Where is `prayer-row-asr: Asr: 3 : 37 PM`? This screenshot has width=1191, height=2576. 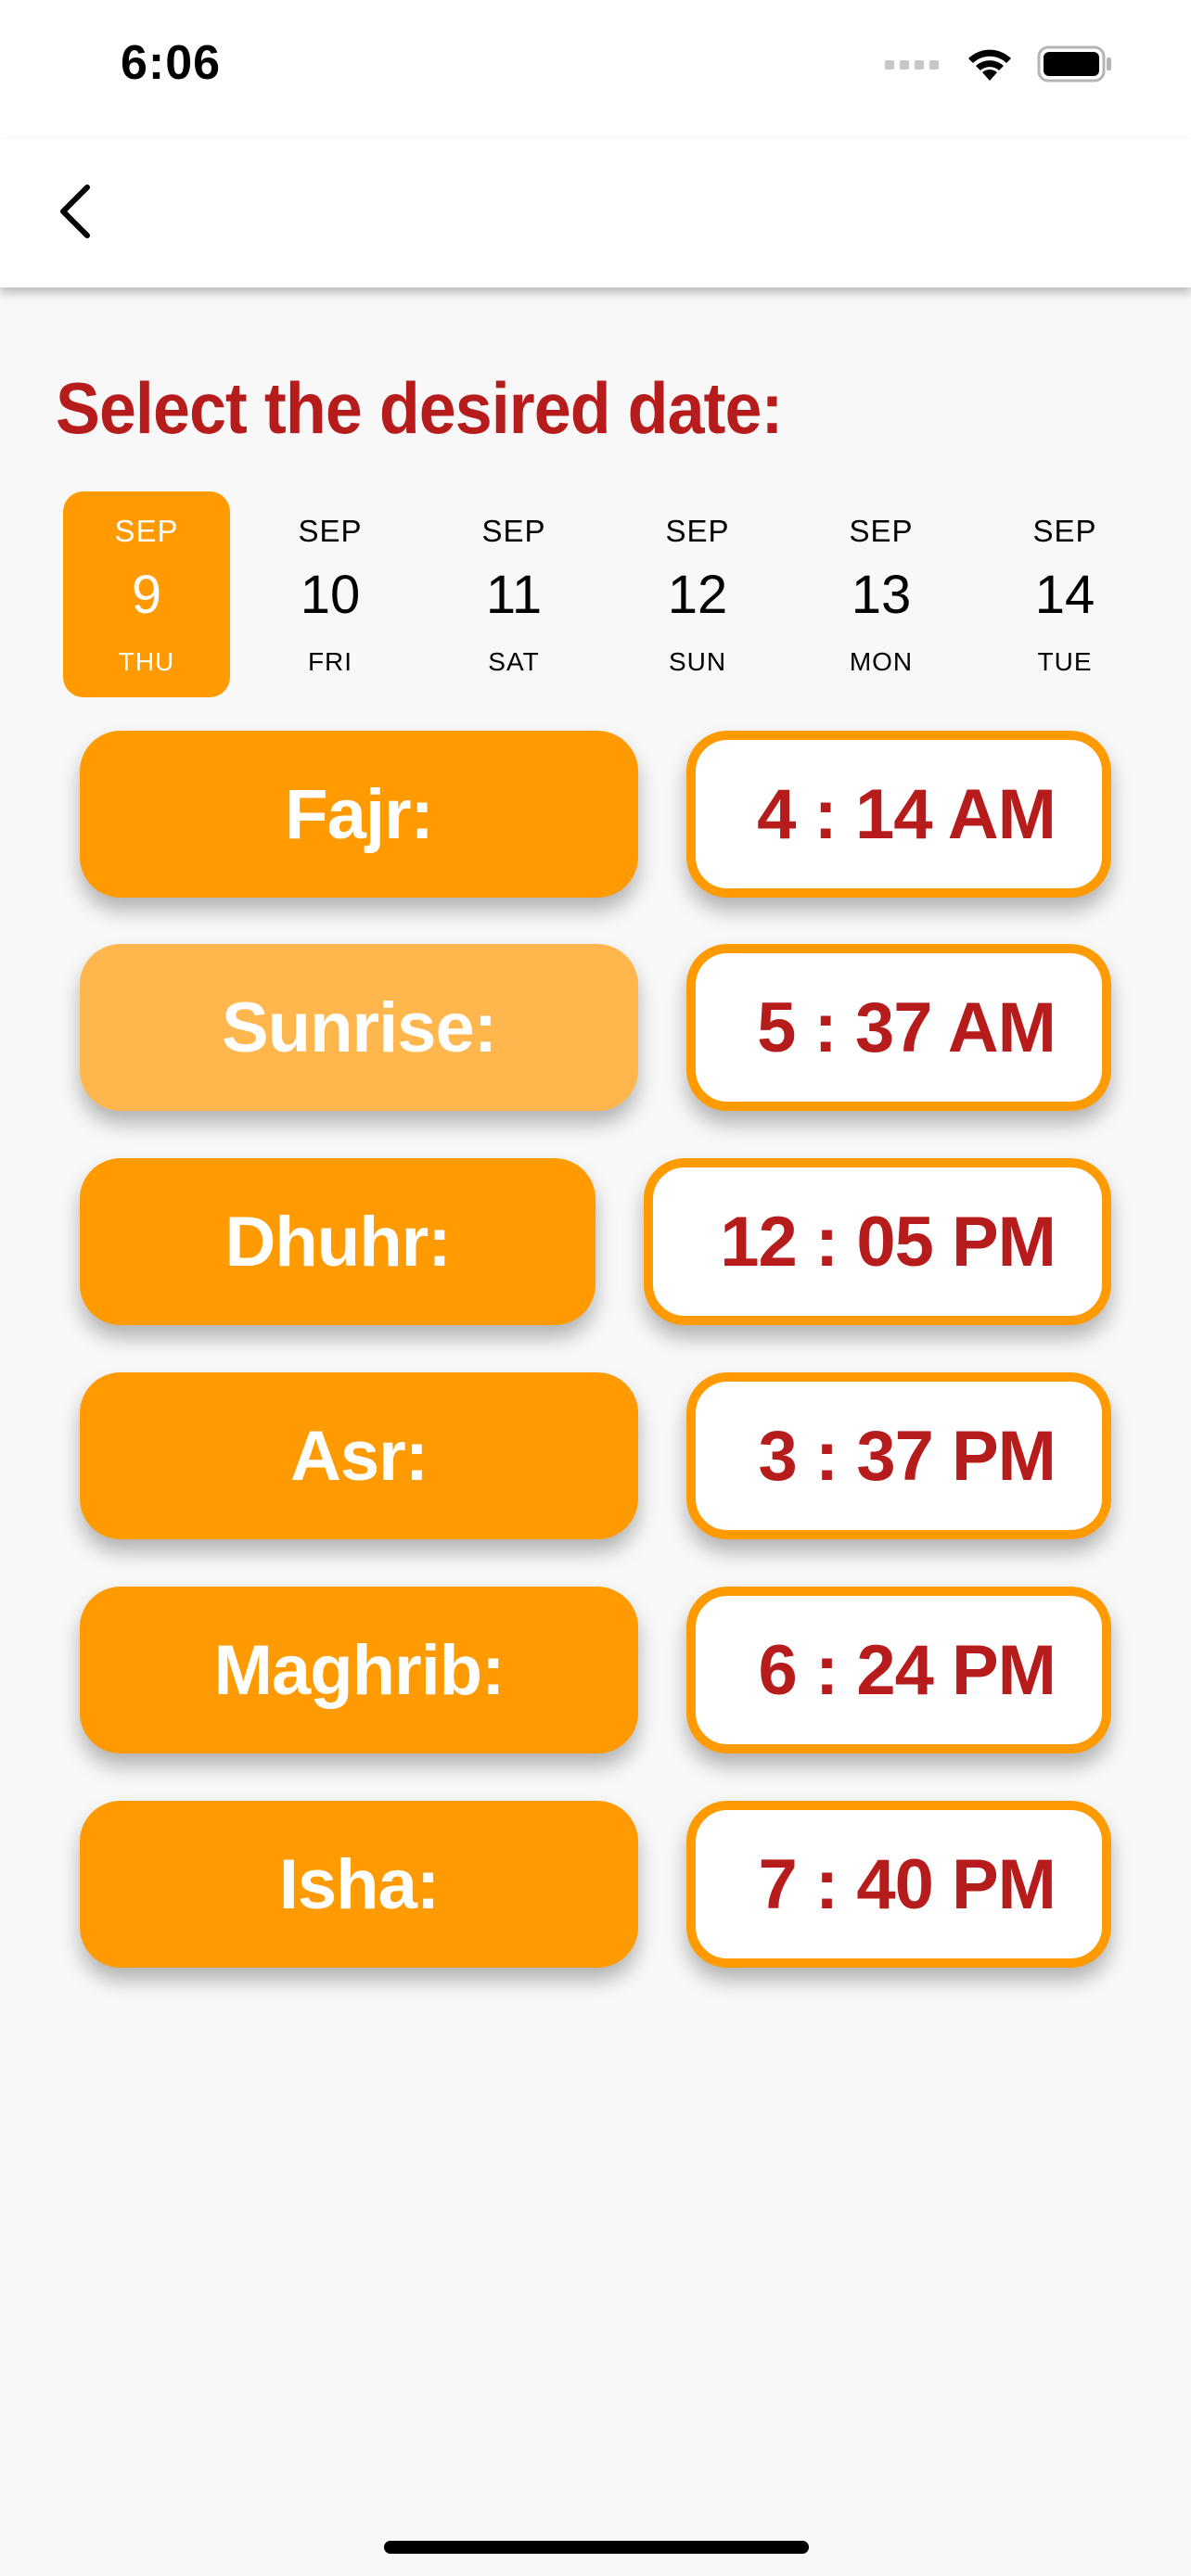 prayer-row-asr: Asr: 3 : 37 PM is located at coordinates (595, 1455).